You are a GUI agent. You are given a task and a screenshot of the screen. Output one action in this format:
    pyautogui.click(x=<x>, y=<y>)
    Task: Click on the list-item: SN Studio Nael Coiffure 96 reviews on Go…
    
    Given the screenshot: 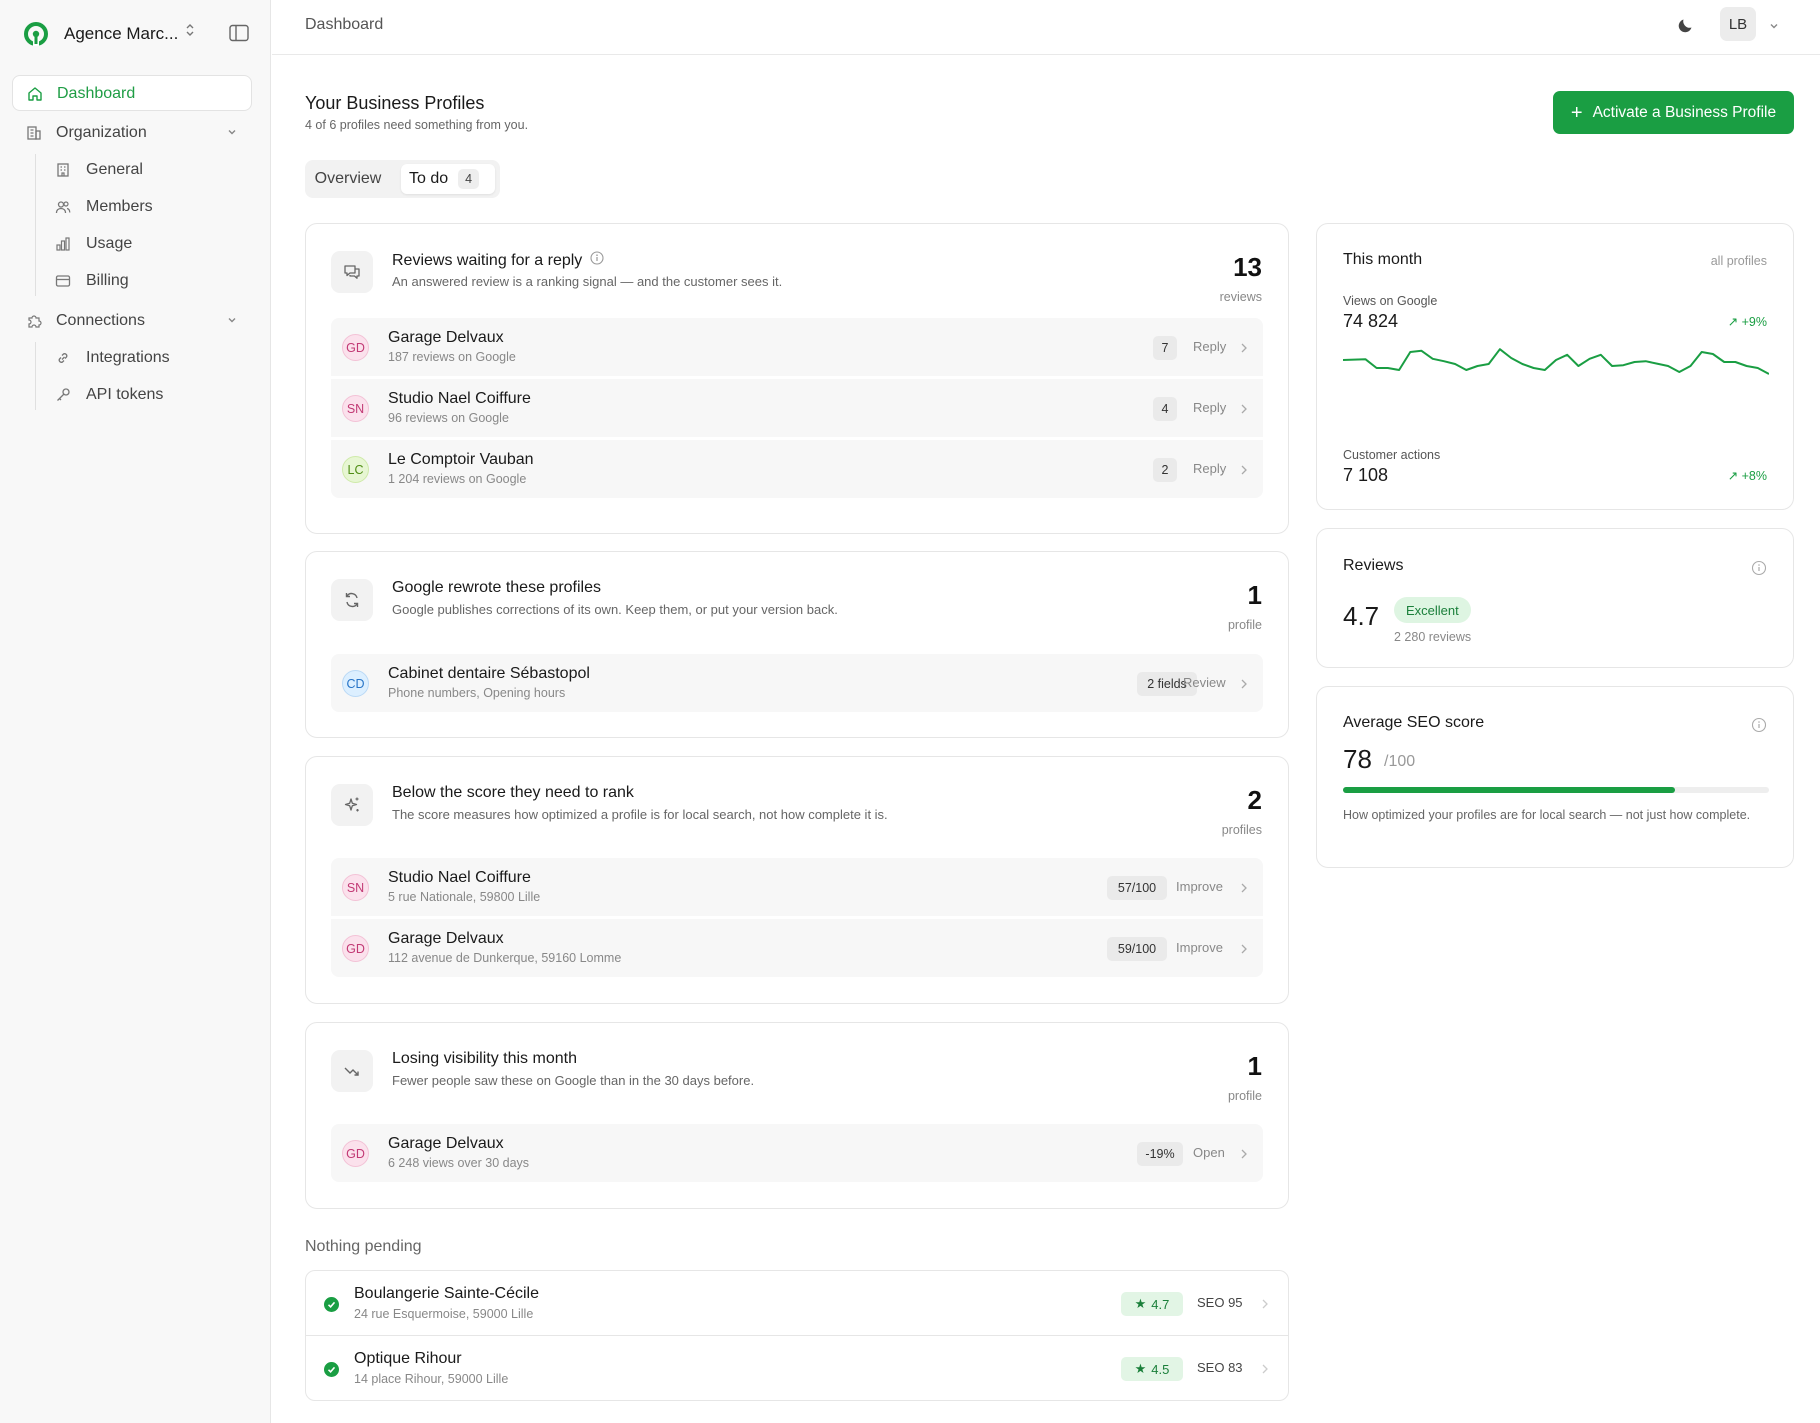 What is the action you would take?
    pyautogui.click(x=797, y=408)
    